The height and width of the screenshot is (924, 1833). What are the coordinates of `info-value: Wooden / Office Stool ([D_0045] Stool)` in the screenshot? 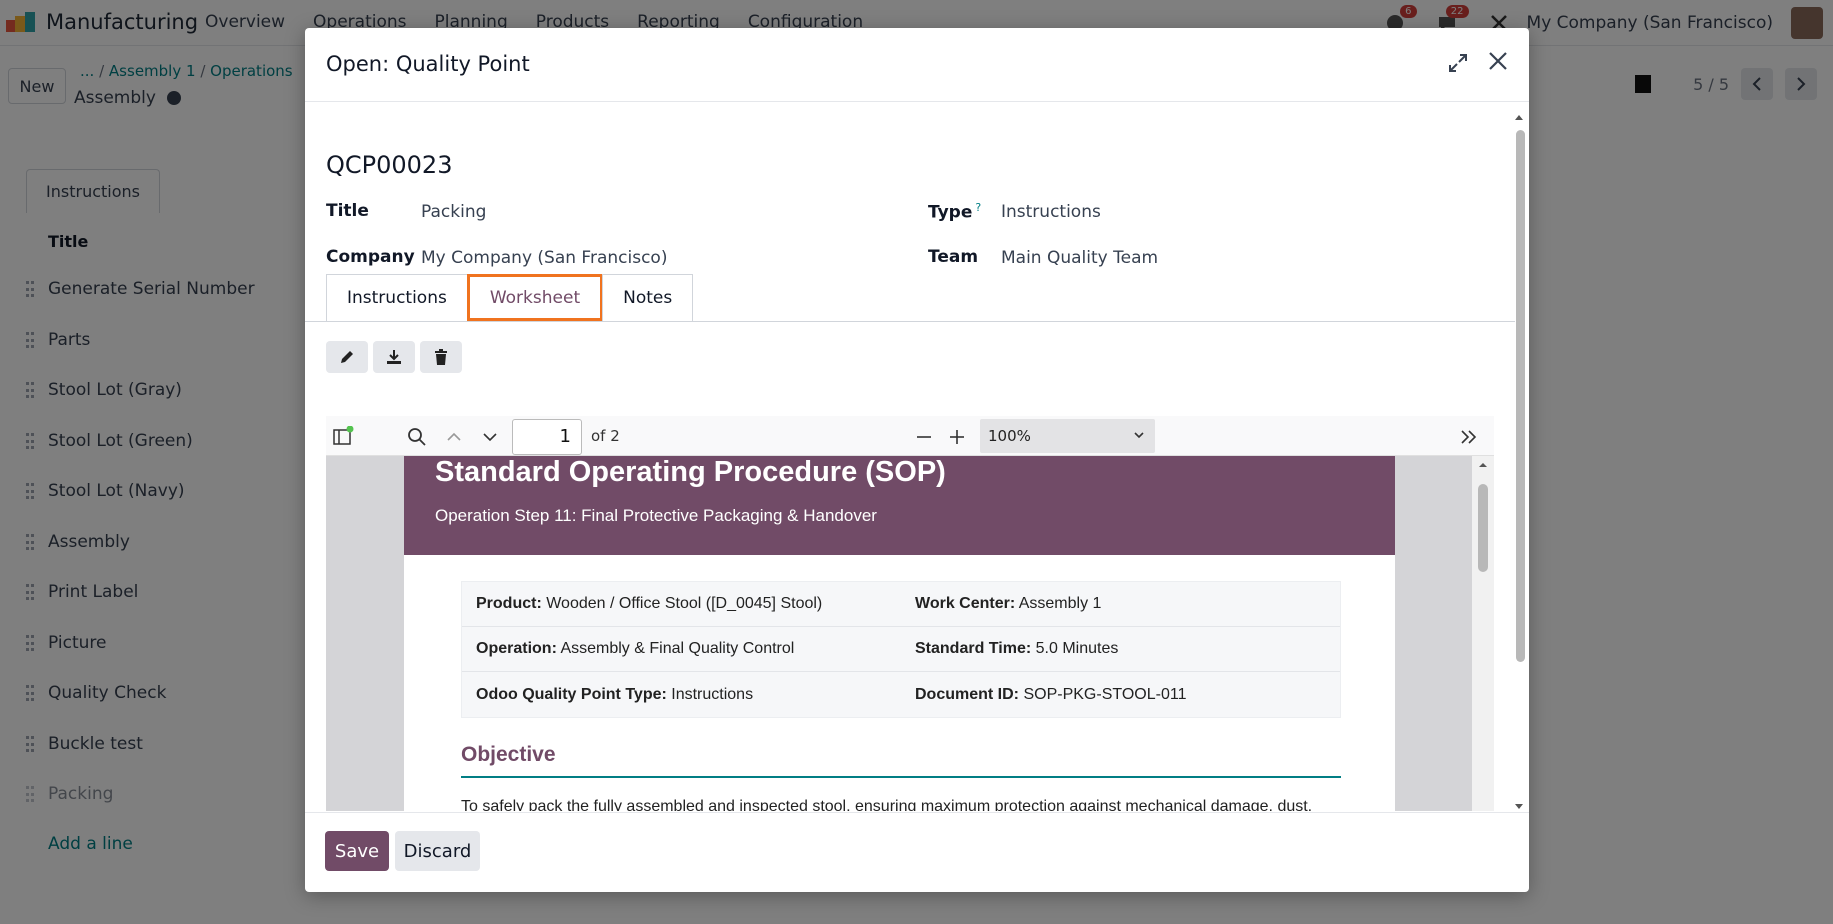 It's located at (684, 603).